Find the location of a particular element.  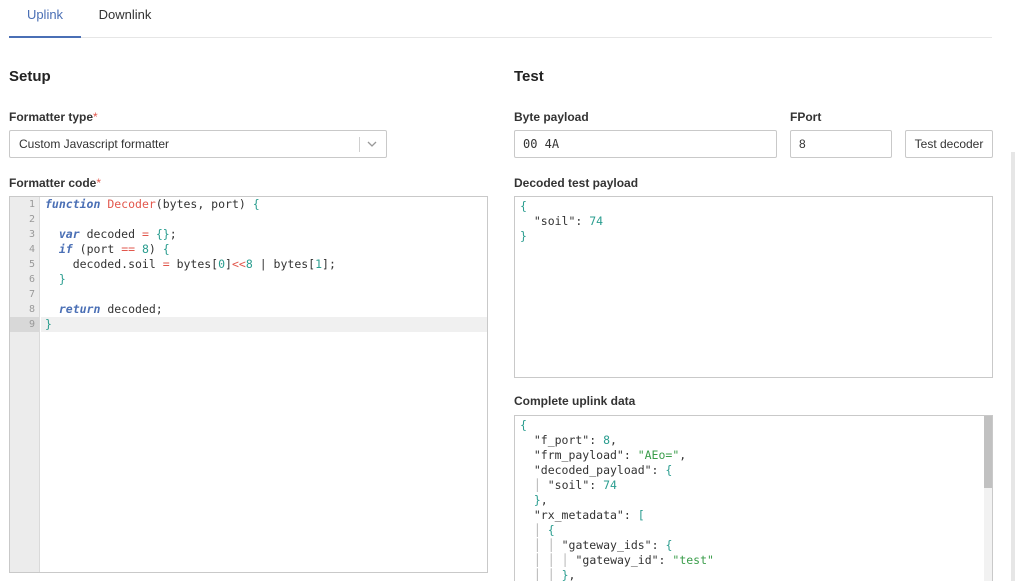

complete-uplink-data-label: Complete uplink data is located at coordinates (575, 401).